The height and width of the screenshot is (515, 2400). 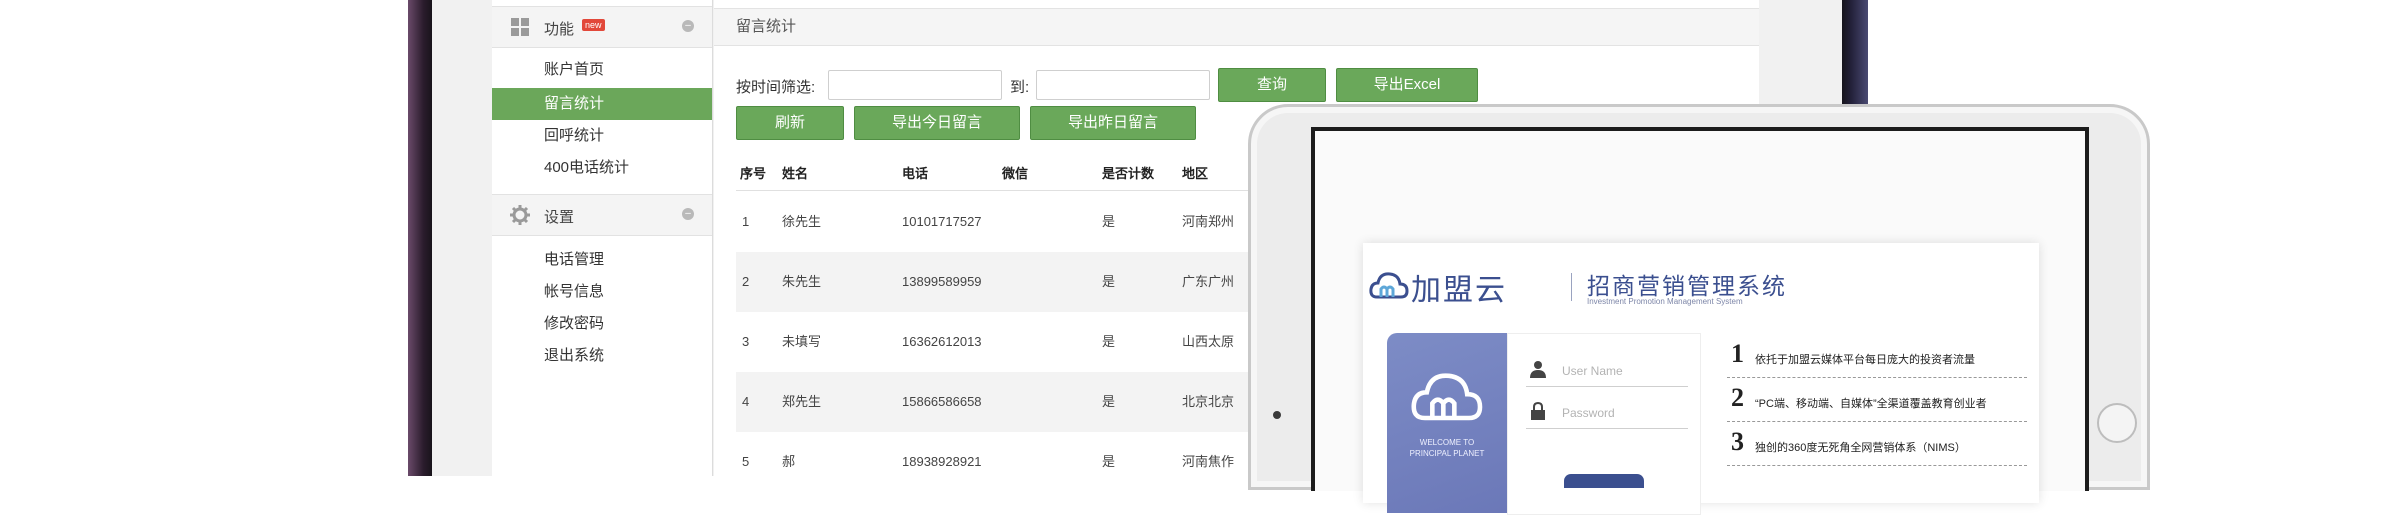 I want to click on home-button-icon, so click(x=2117, y=423).